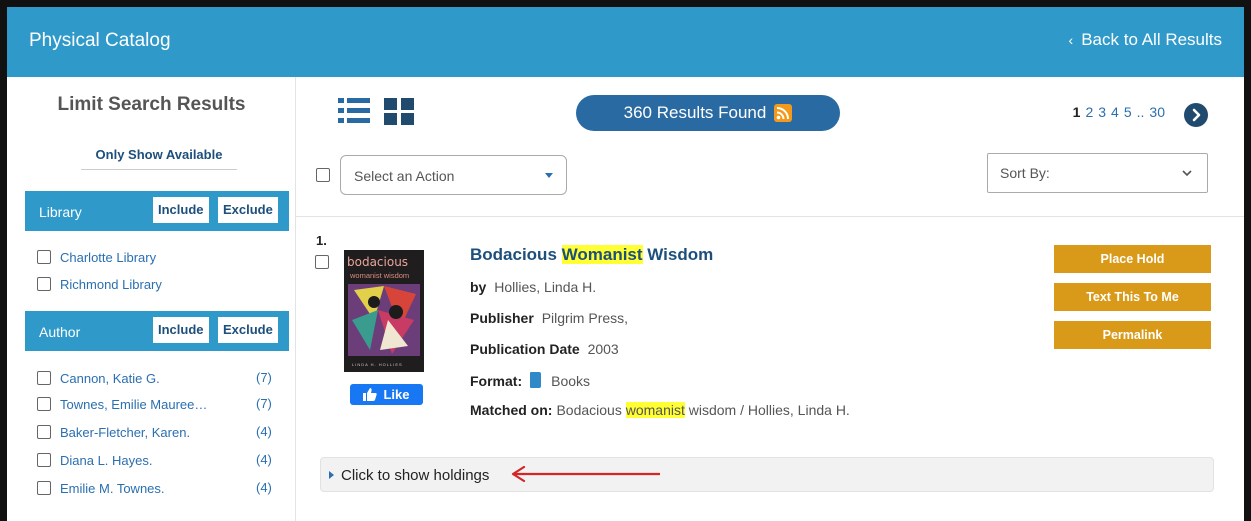 The image size is (1251, 521). Describe the element at coordinates (478, 287) in the screenshot. I see `author-label: by` at that location.